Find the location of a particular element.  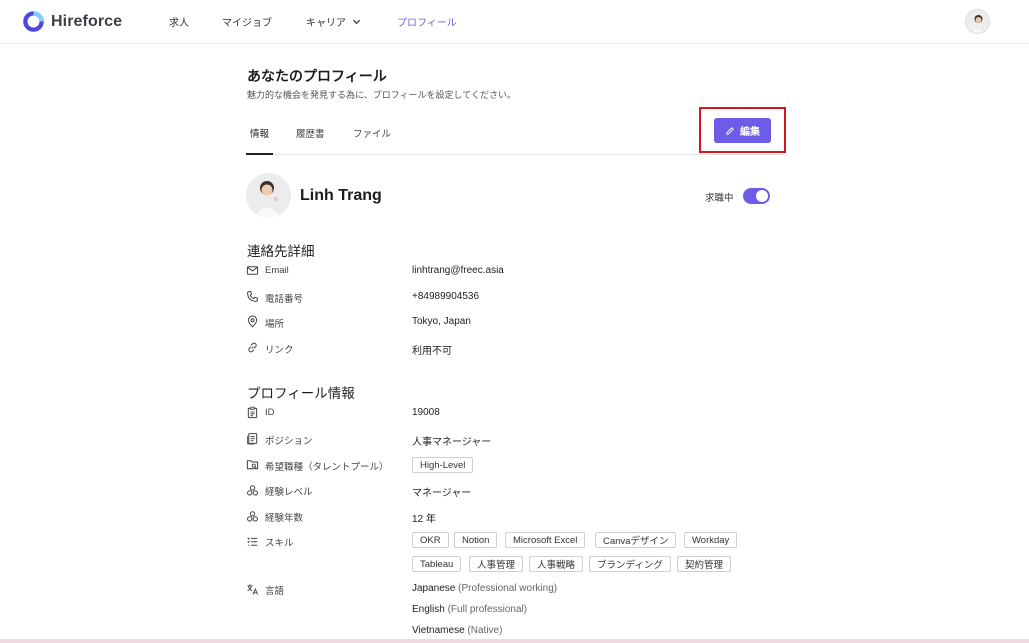

edit-button: 編集 is located at coordinates (742, 130).